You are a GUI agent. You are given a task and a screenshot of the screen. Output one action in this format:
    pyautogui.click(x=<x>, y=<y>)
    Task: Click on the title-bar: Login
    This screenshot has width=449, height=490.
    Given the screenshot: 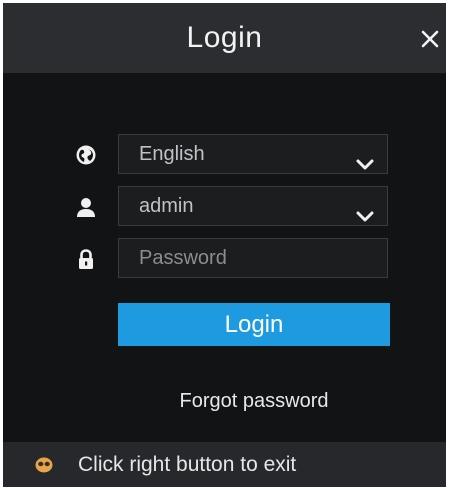 What is the action you would take?
    pyautogui.click(x=224, y=38)
    